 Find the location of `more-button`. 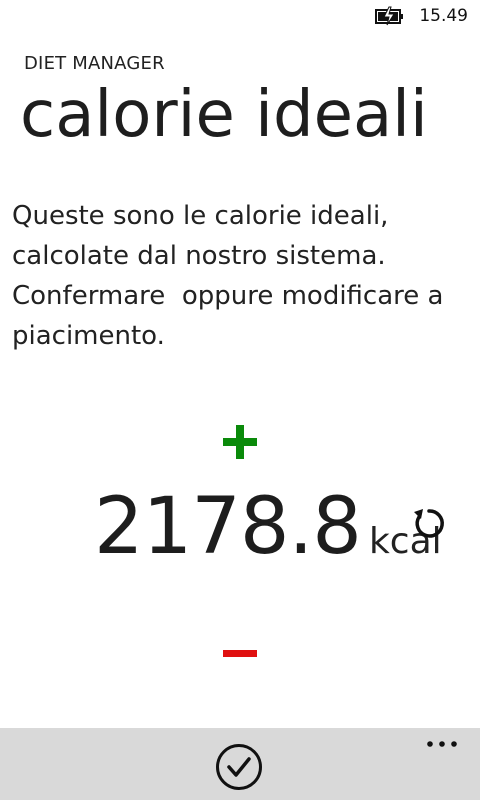

more-button is located at coordinates (444, 744).